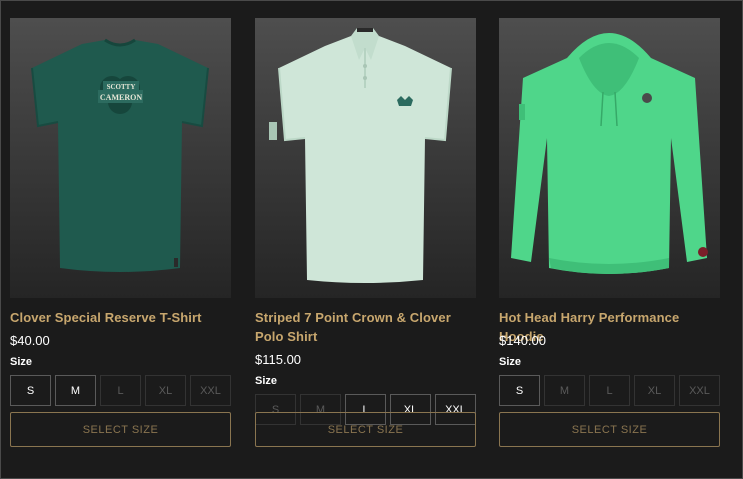  What do you see at coordinates (278, 359) in the screenshot?
I see `product-price: $115.00` at bounding box center [278, 359].